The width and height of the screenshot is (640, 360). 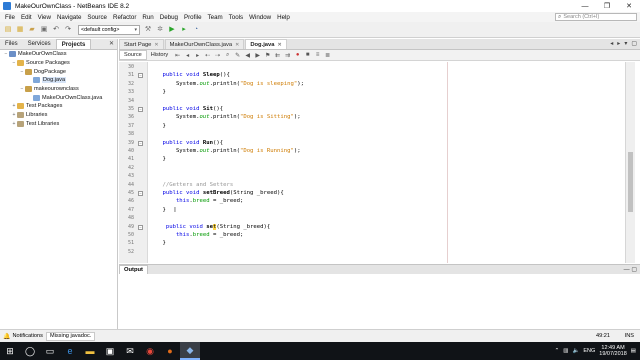 What do you see at coordinates (50, 351) in the screenshot?
I see `task-view-icon: ▭` at bounding box center [50, 351].